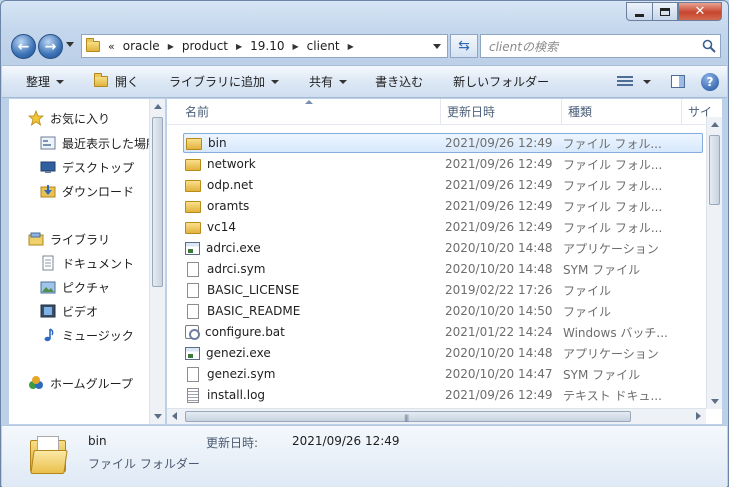 This screenshot has width=729, height=487. Describe the element at coordinates (111, 46) in the screenshot. I see `breadcrumb-overflow: «` at that location.